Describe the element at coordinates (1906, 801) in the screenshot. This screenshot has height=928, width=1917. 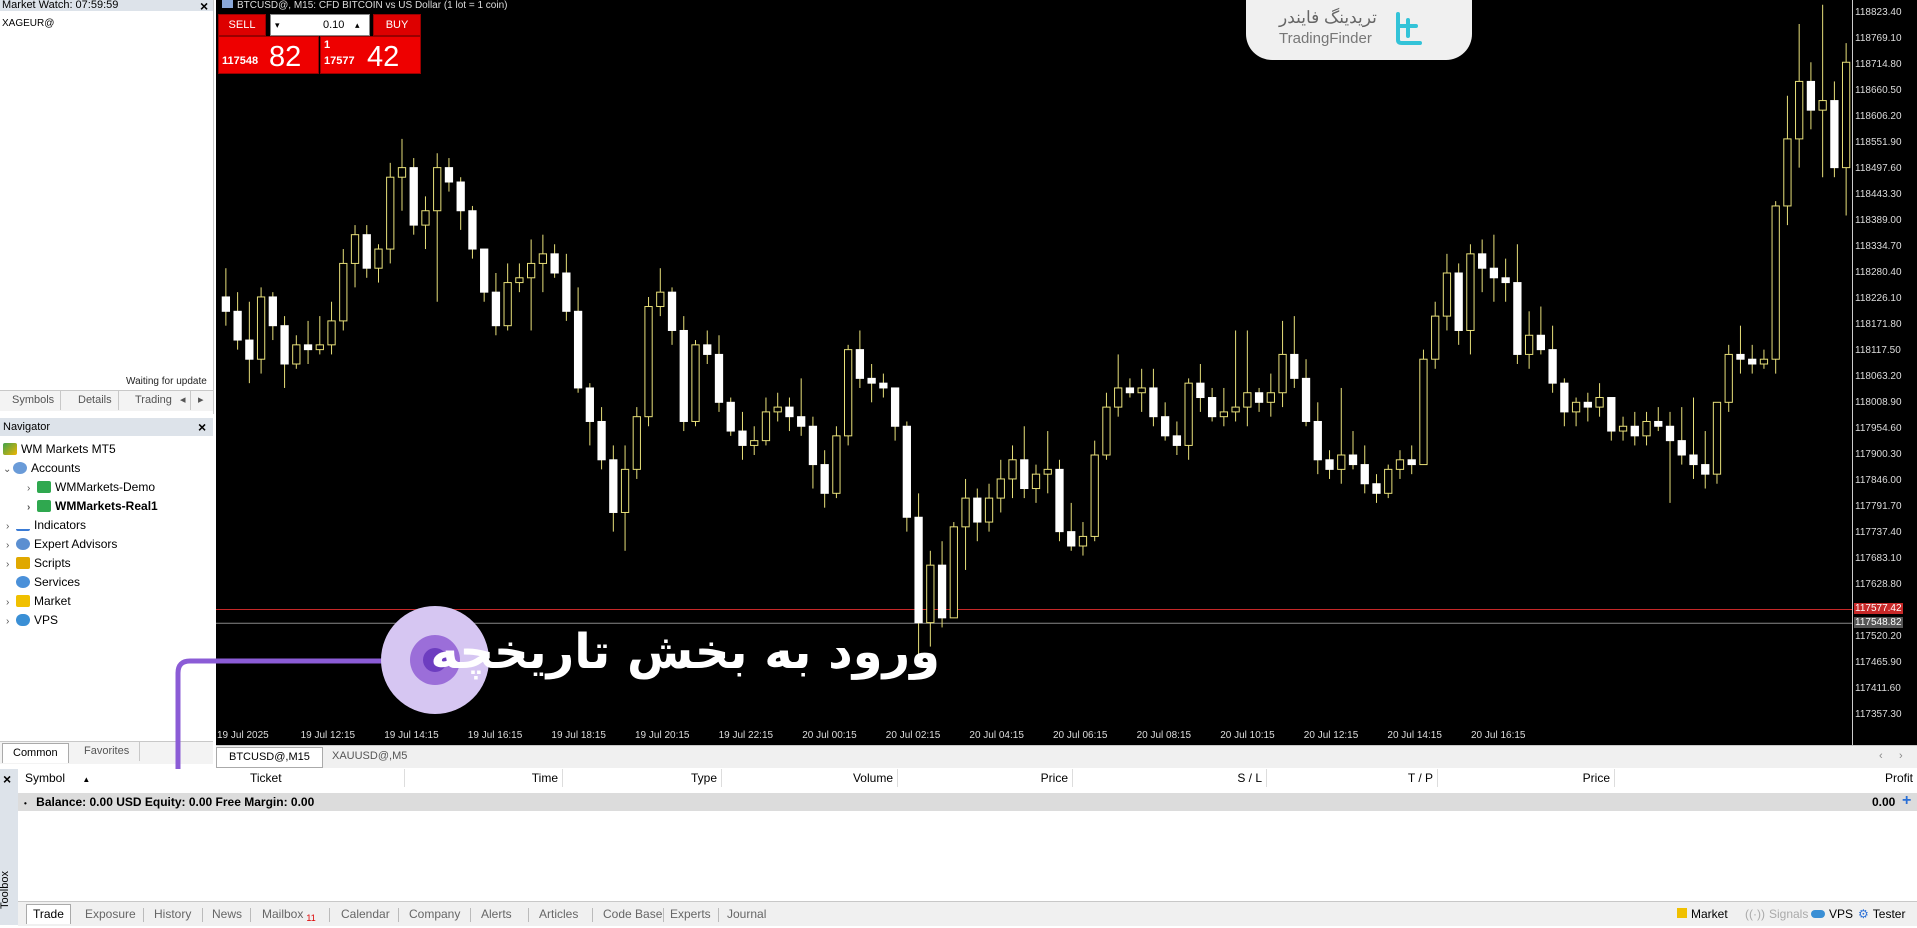
I see `add-icon: +` at that location.